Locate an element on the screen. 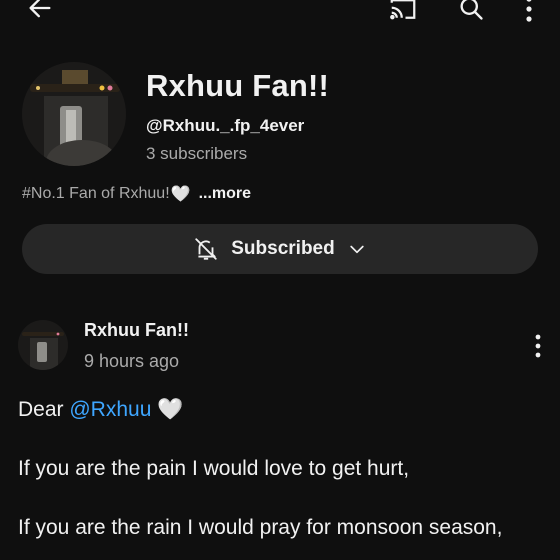 The image size is (560, 560). bell-off-icon is located at coordinates (206, 249).